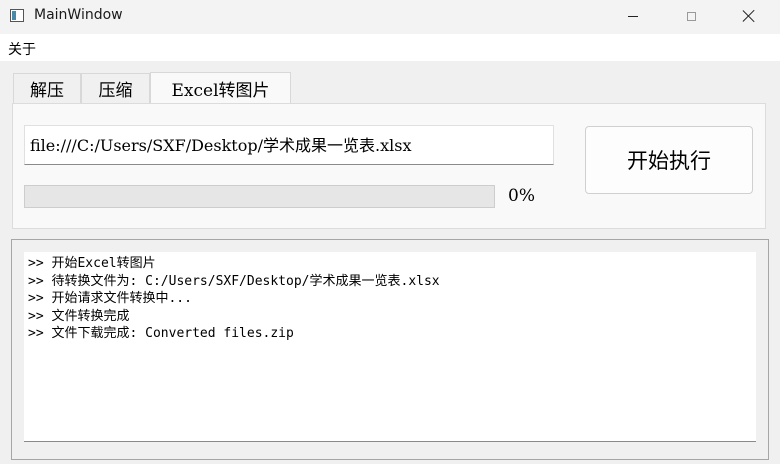  I want to click on minimize-icon, so click(633, 16).